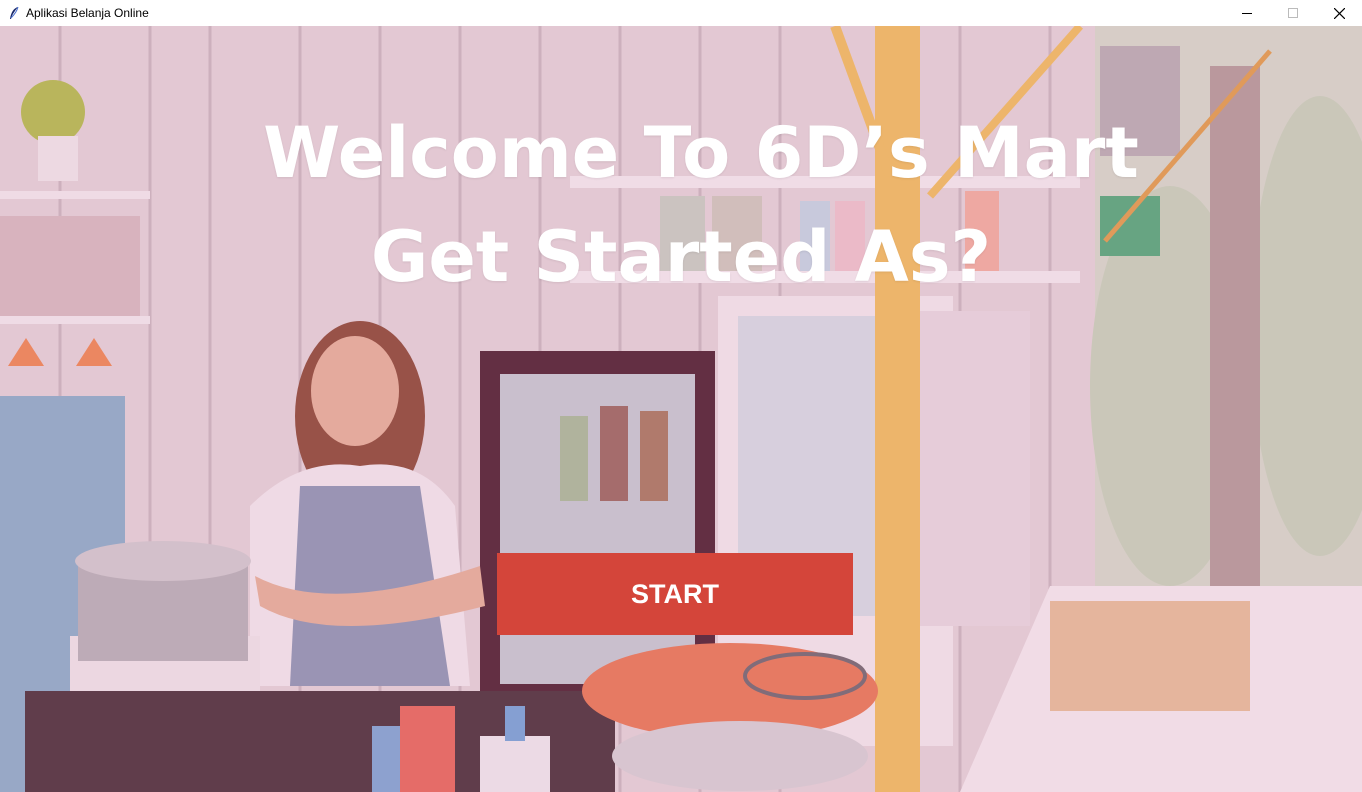  Describe the element at coordinates (675, 594) in the screenshot. I see `start-button: START` at that location.